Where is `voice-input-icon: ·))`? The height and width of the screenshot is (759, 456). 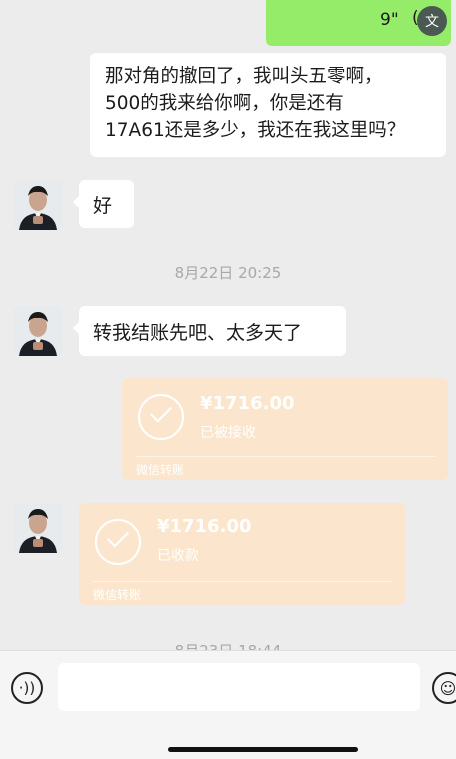
voice-input-icon: ·)) is located at coordinates (27, 688).